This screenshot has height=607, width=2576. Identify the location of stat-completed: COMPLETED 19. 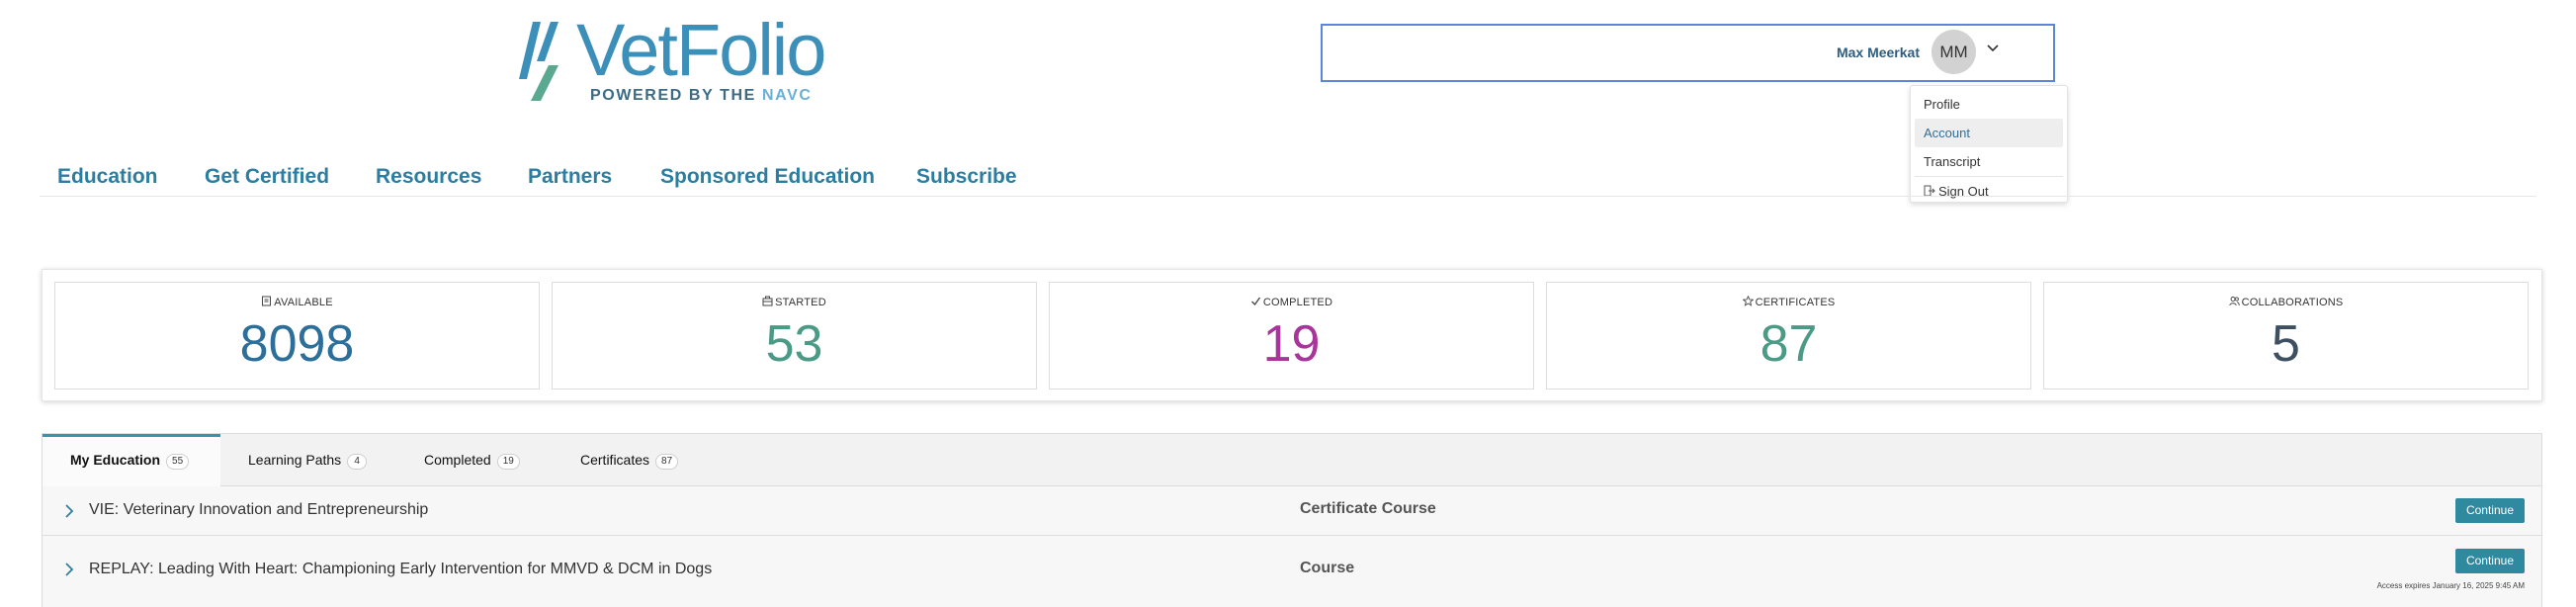
(1291, 336).